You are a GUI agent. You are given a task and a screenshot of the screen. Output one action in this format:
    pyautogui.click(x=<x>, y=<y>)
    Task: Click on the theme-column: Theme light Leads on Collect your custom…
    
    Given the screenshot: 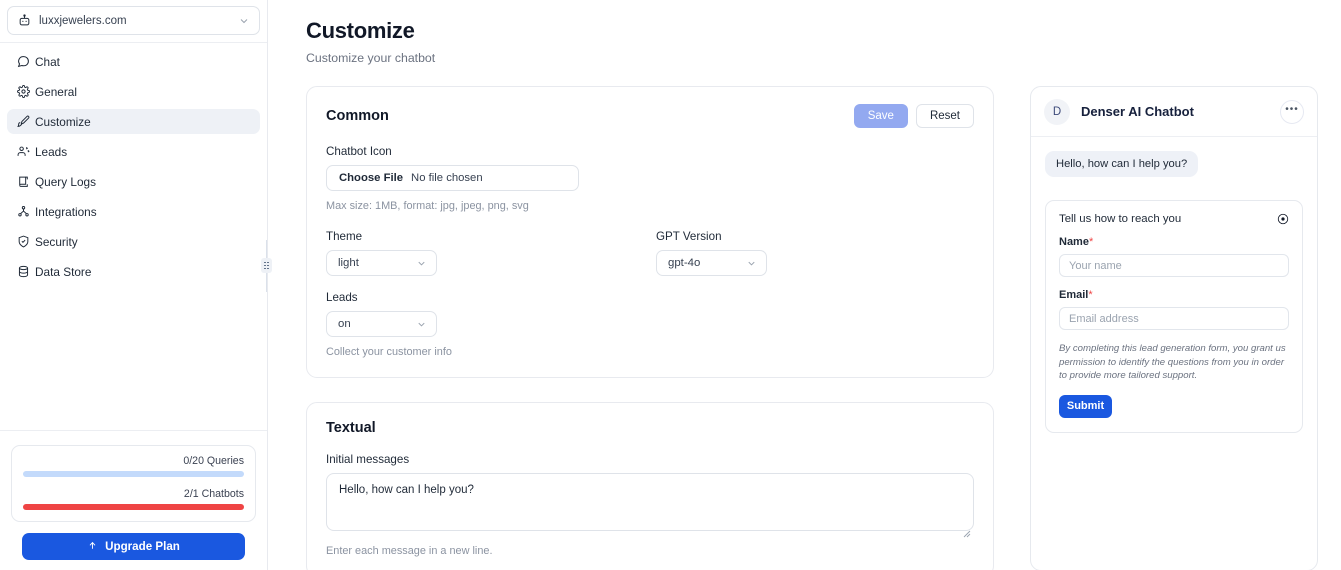 What is the action you would take?
    pyautogui.click(x=491, y=294)
    